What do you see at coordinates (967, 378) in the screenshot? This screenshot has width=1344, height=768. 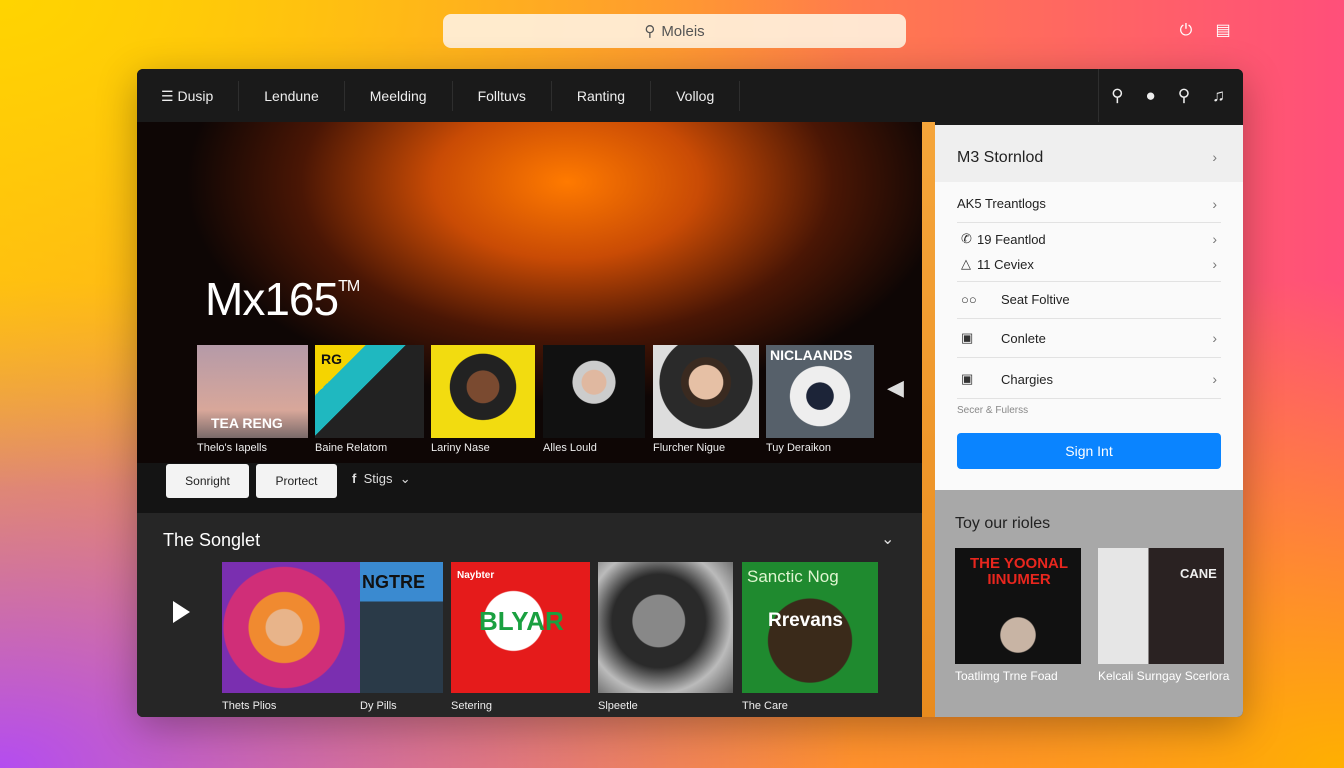 I see `clipboard-icon: ▣` at bounding box center [967, 378].